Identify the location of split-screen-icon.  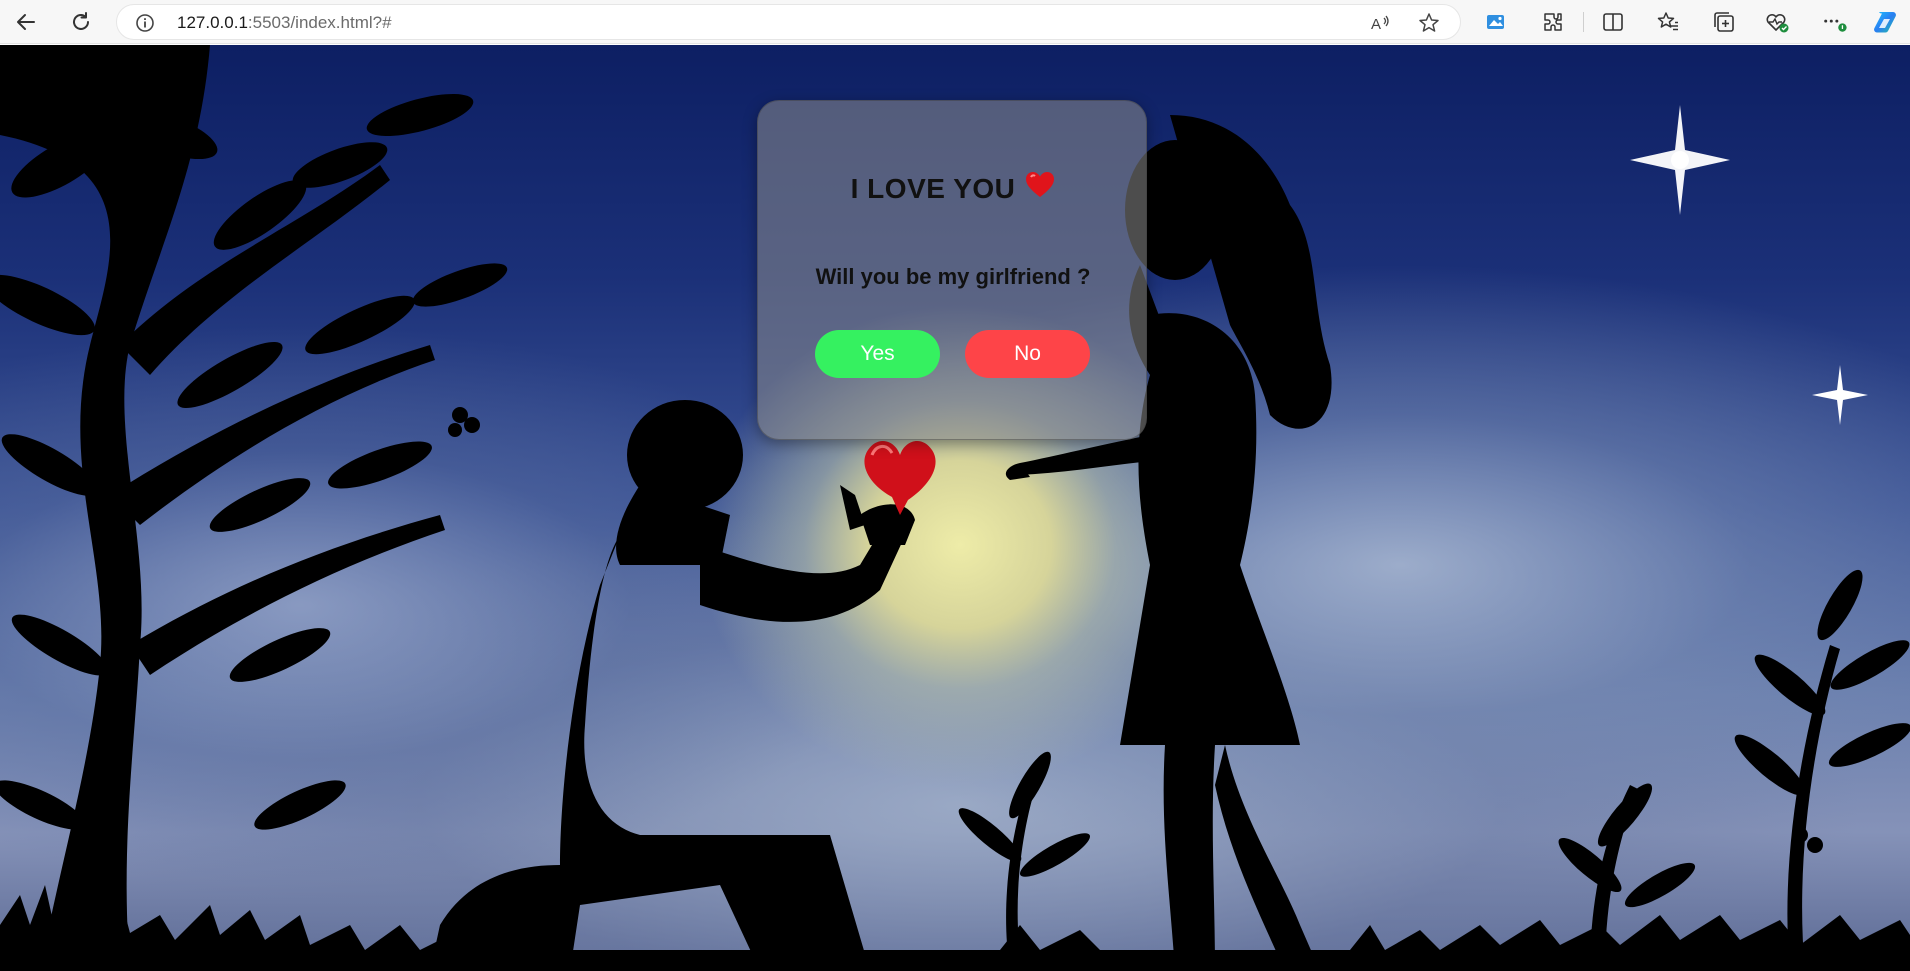
(1613, 22).